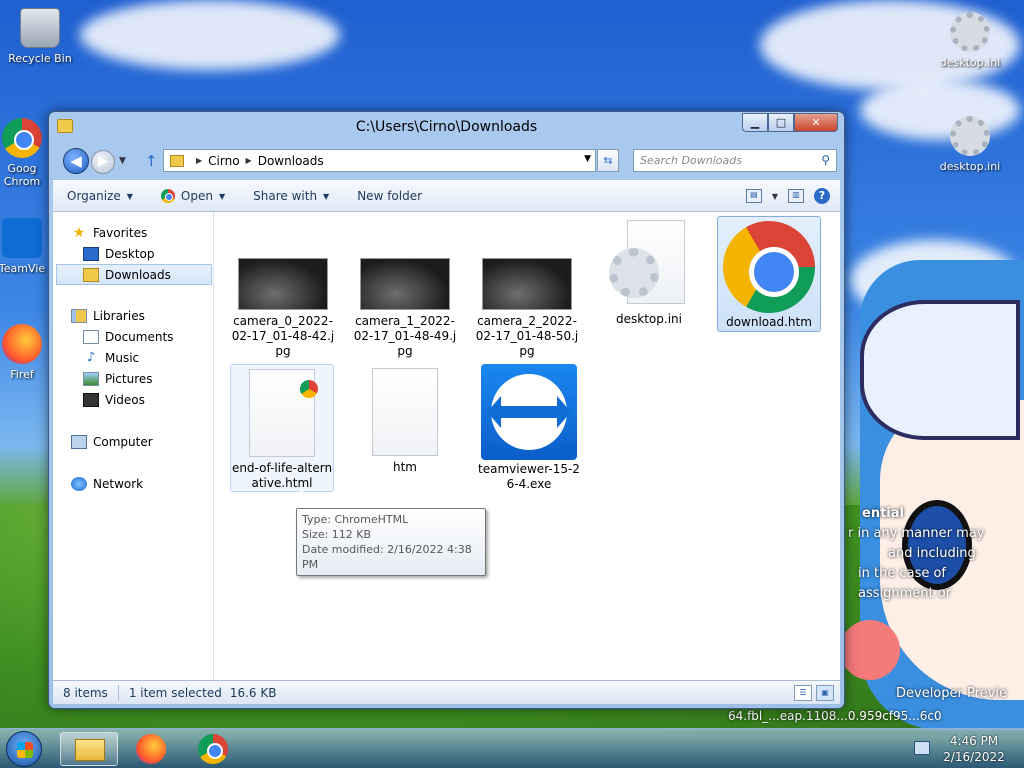 This screenshot has width=1024, height=768. What do you see at coordinates (134, 274) in the screenshot?
I see `nav-downloads: Downloads` at bounding box center [134, 274].